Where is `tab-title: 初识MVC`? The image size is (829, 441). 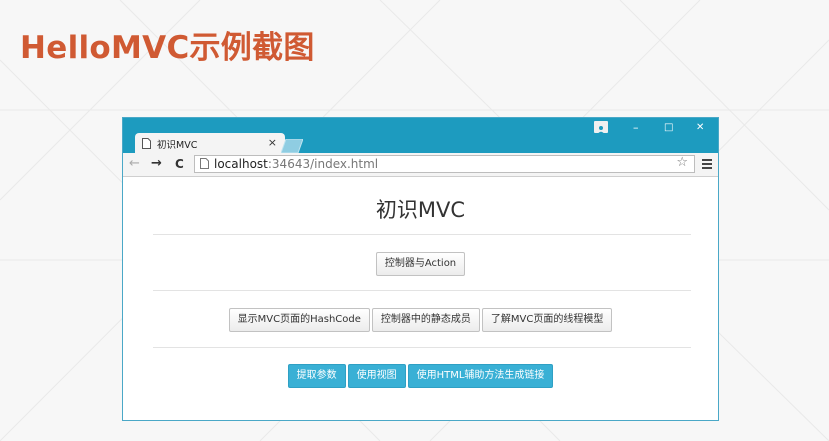
tab-title: 初识MVC is located at coordinates (177, 145).